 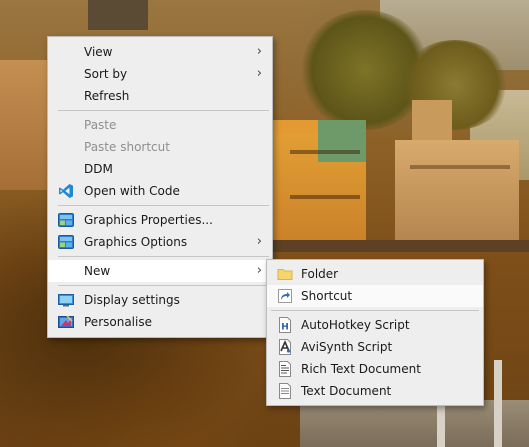 I want to click on avisynth-icon, so click(x=285, y=347).